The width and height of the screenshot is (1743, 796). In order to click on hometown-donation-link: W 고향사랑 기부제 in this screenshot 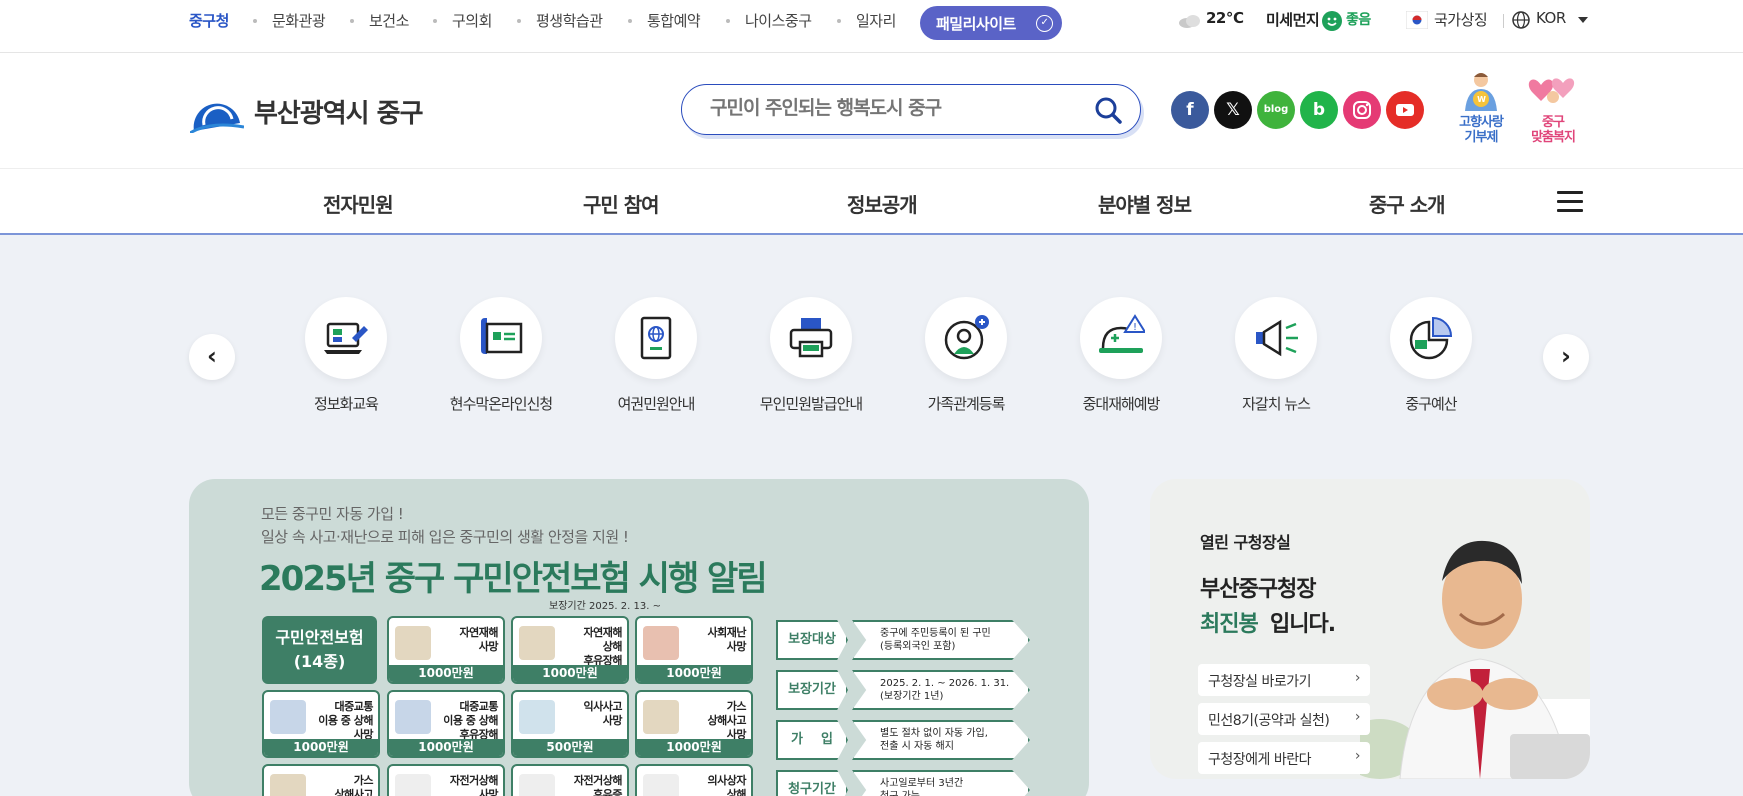, I will do `click(1481, 108)`.